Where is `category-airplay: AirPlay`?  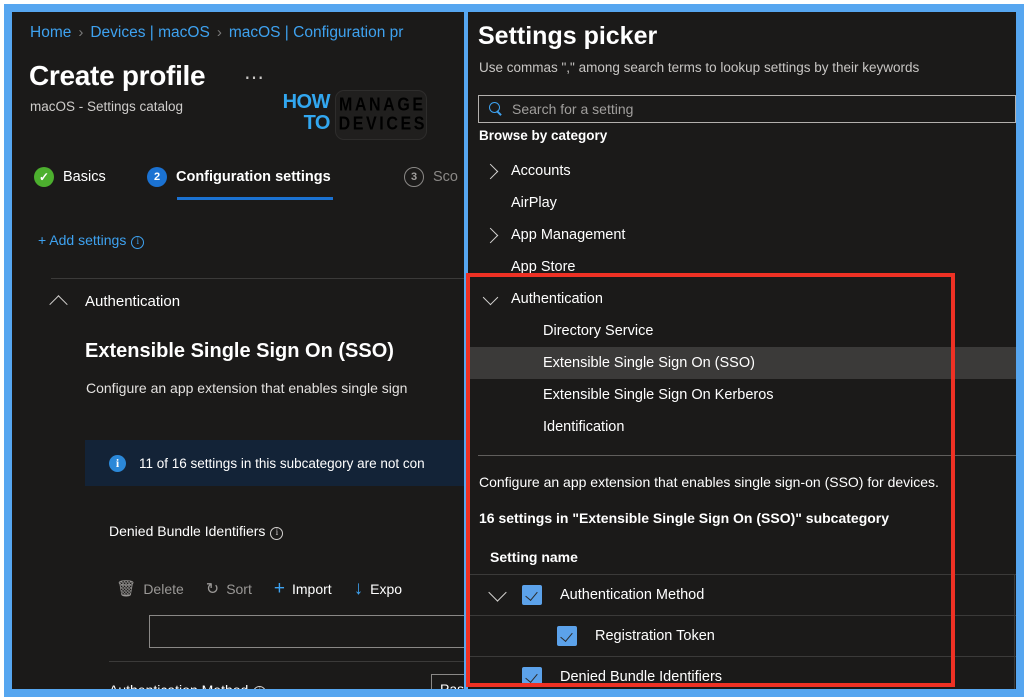 category-airplay: AirPlay is located at coordinates (742, 203).